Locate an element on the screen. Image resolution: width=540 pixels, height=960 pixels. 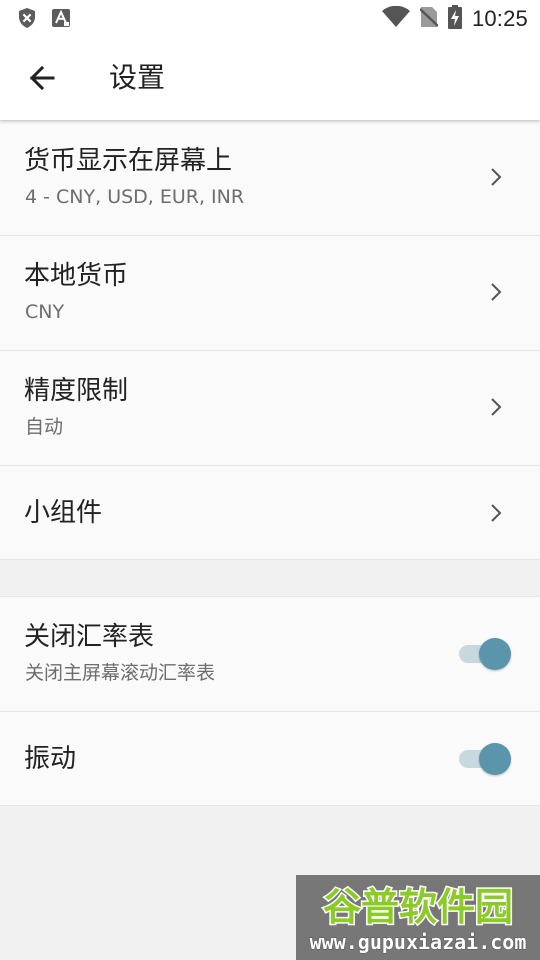
watermark-brand-text: 谷普软件园 is located at coordinates (418, 907).